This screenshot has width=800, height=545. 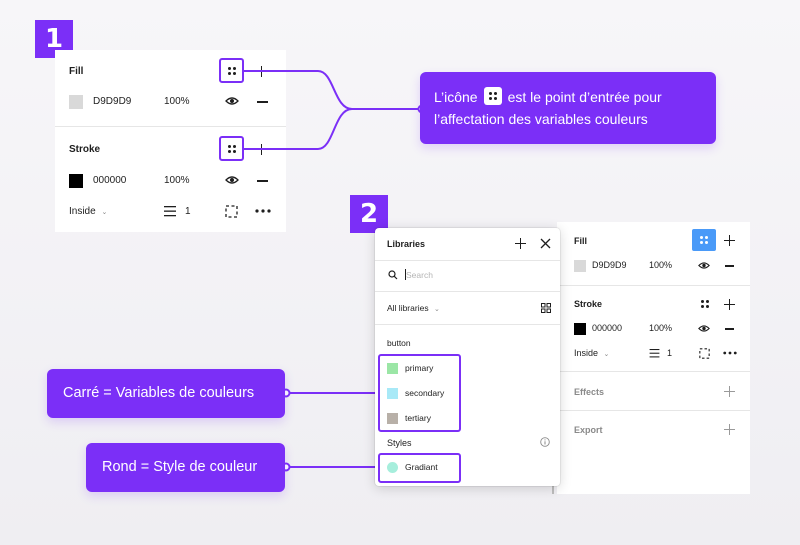 I want to click on stroke-hex: 000000, so click(x=607, y=328).